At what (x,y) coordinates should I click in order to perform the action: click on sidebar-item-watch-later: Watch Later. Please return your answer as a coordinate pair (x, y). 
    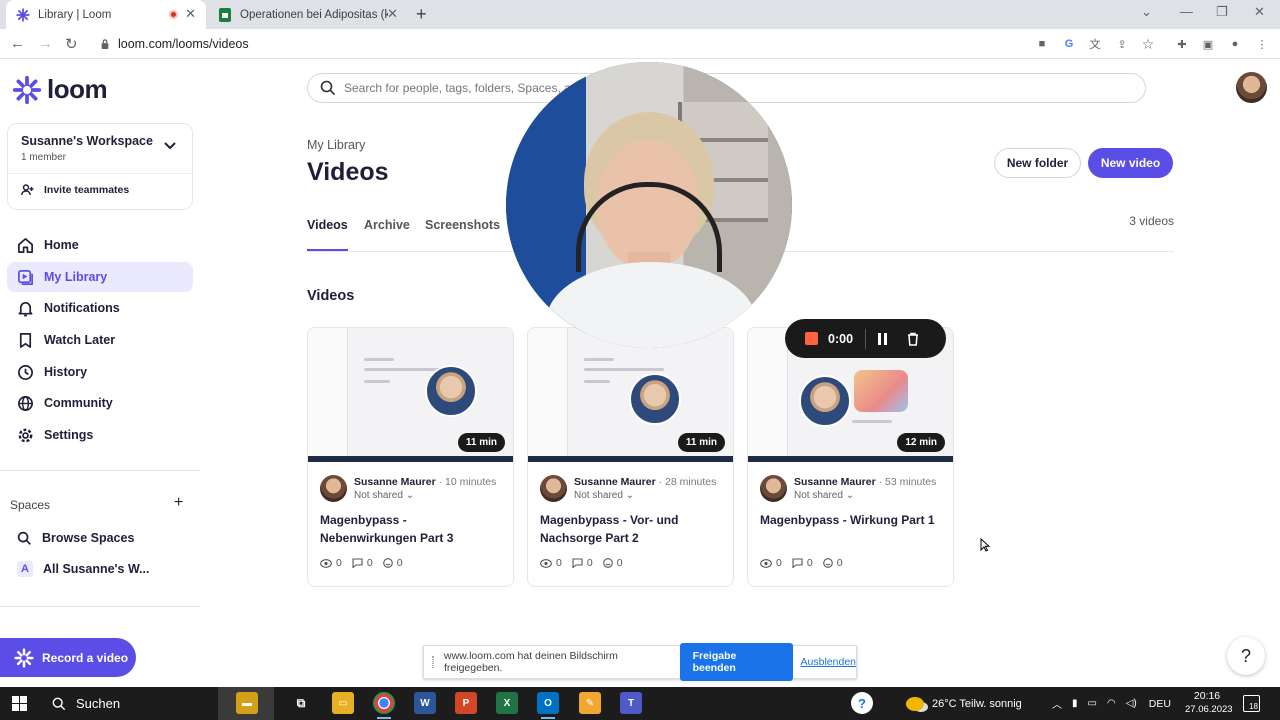
    Looking at the image, I should click on (100, 340).